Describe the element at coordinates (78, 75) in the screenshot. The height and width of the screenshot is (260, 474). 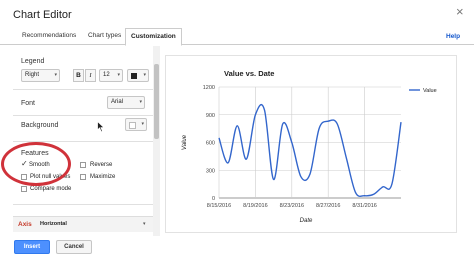
I see `bold-button: B` at that location.